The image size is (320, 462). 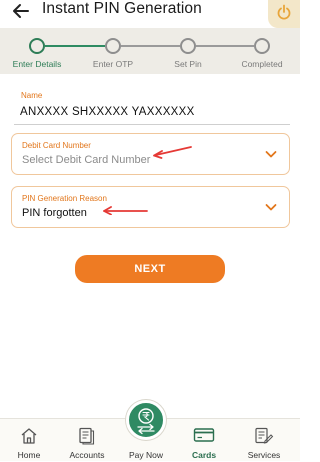 I want to click on services-icon, so click(x=264, y=435).